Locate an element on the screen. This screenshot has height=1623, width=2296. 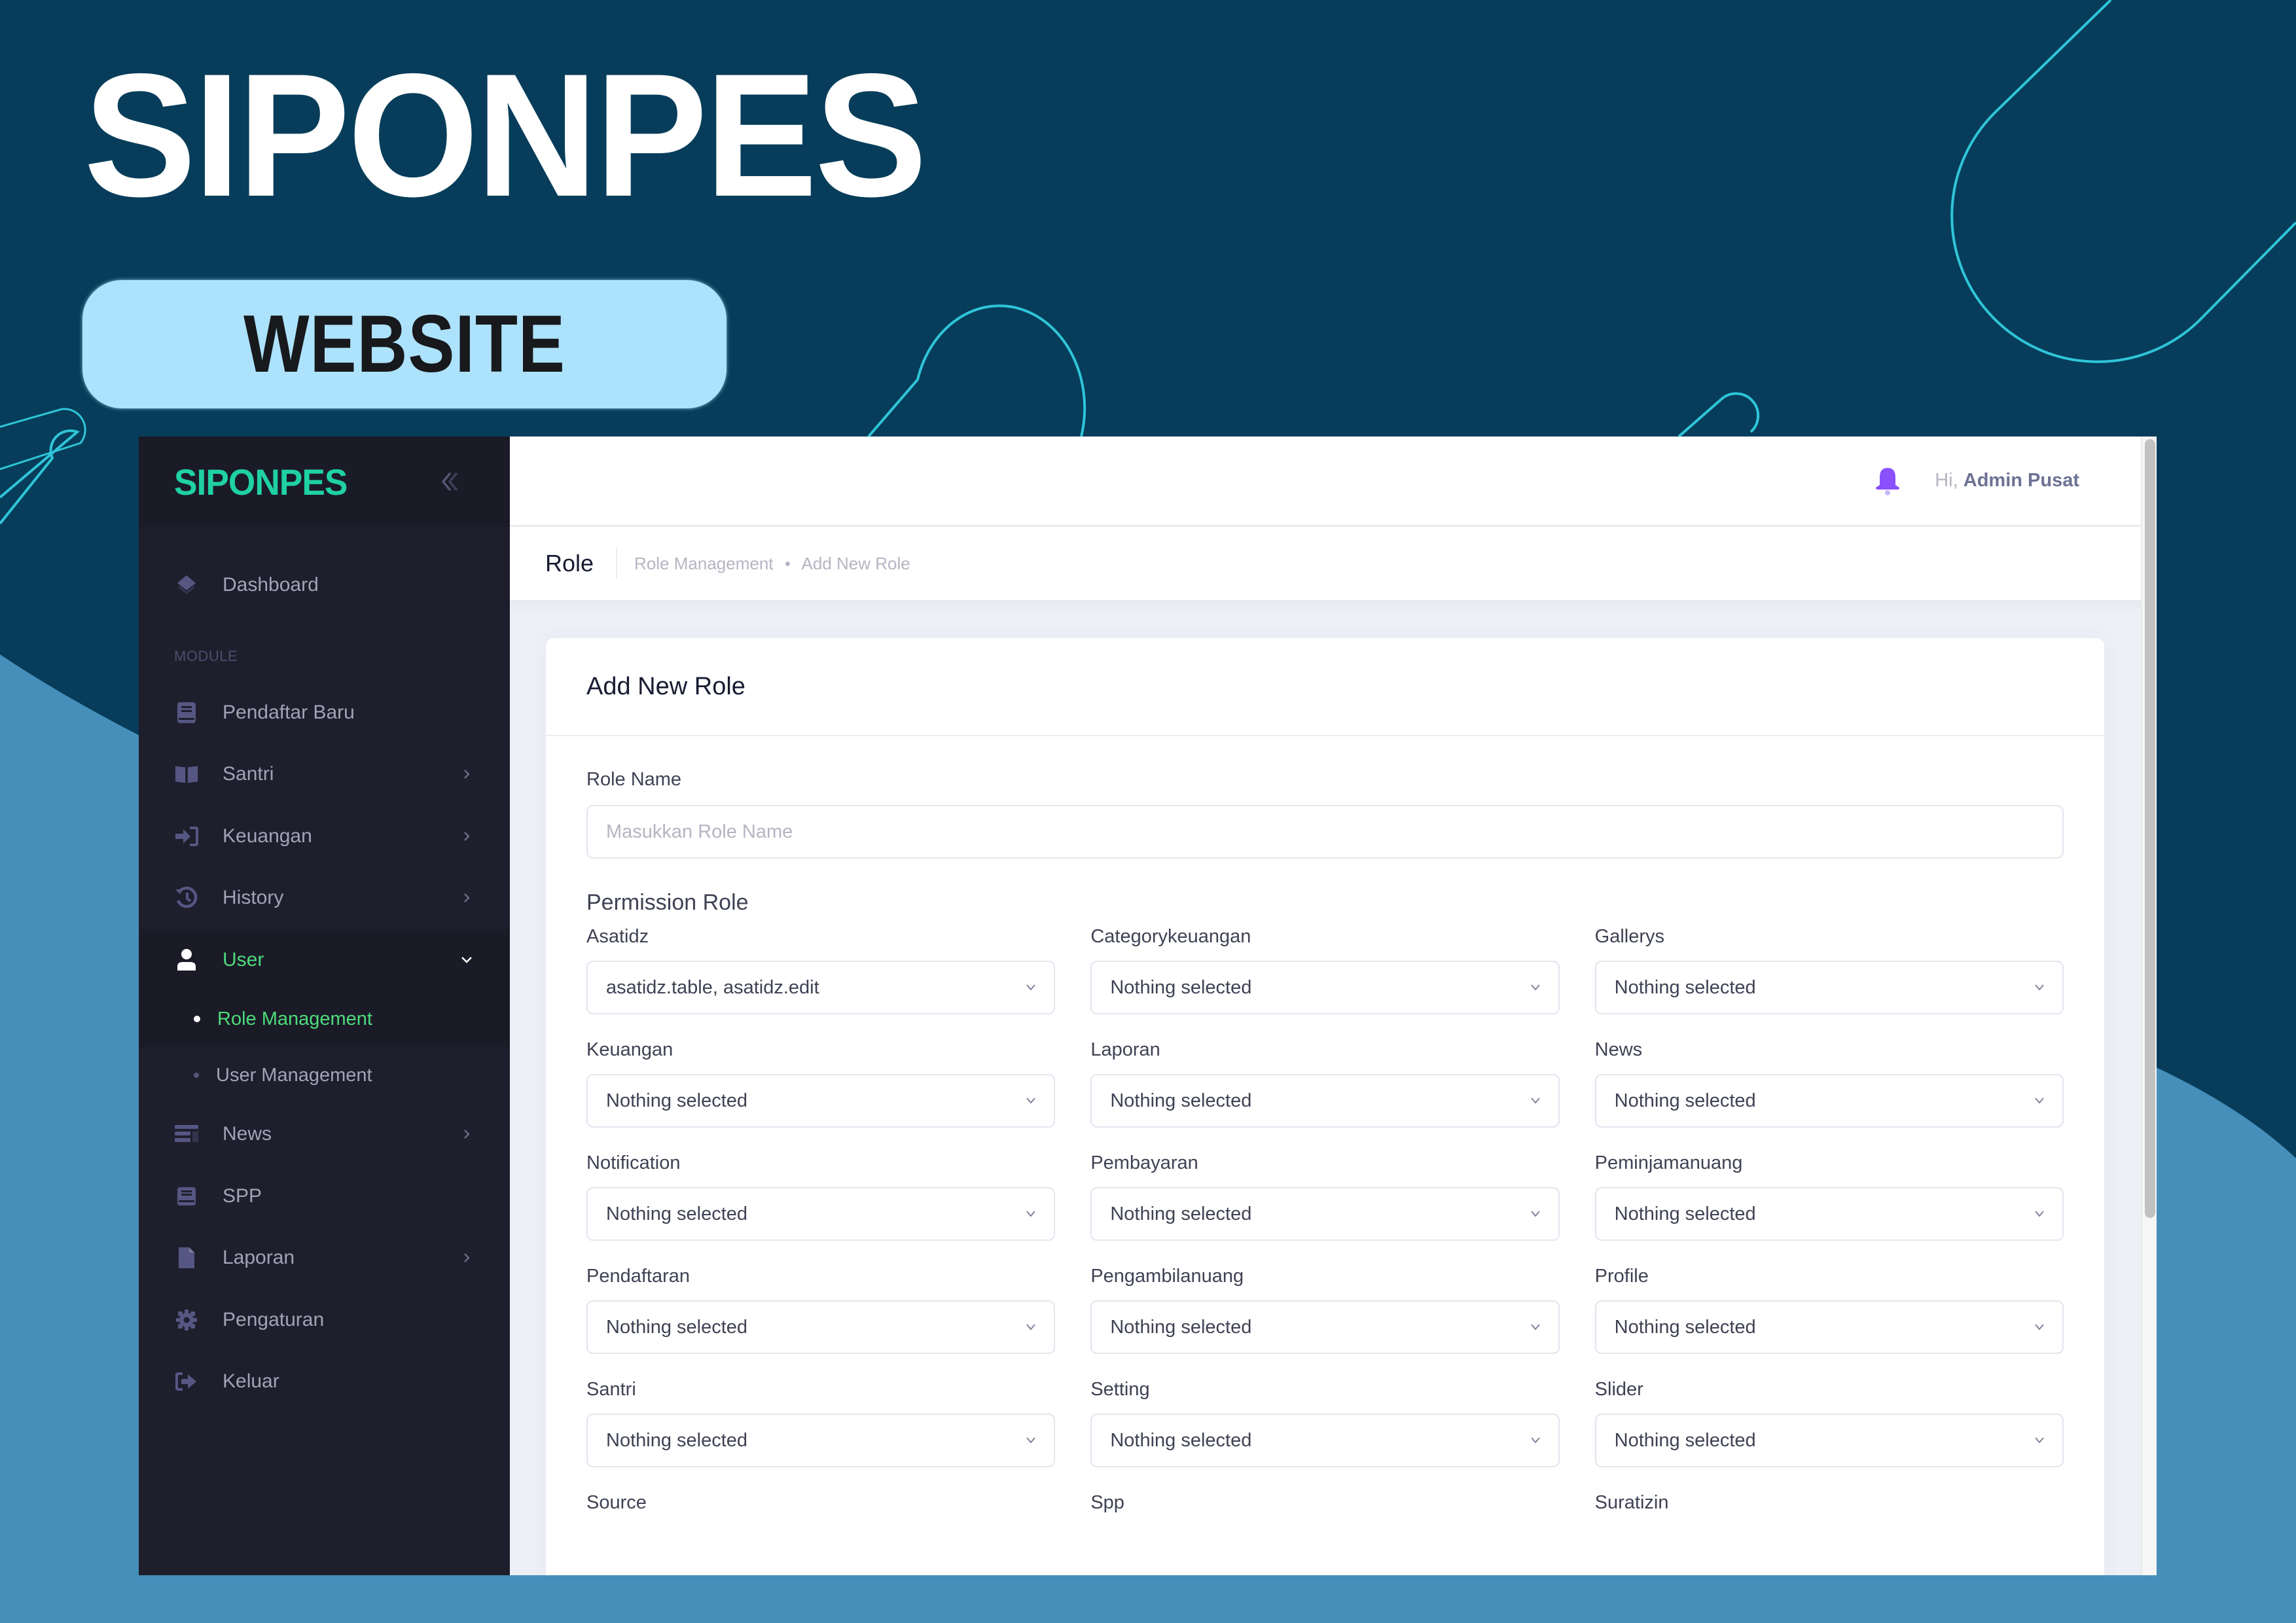
breadcrumb-separator is located at coordinates (787, 563).